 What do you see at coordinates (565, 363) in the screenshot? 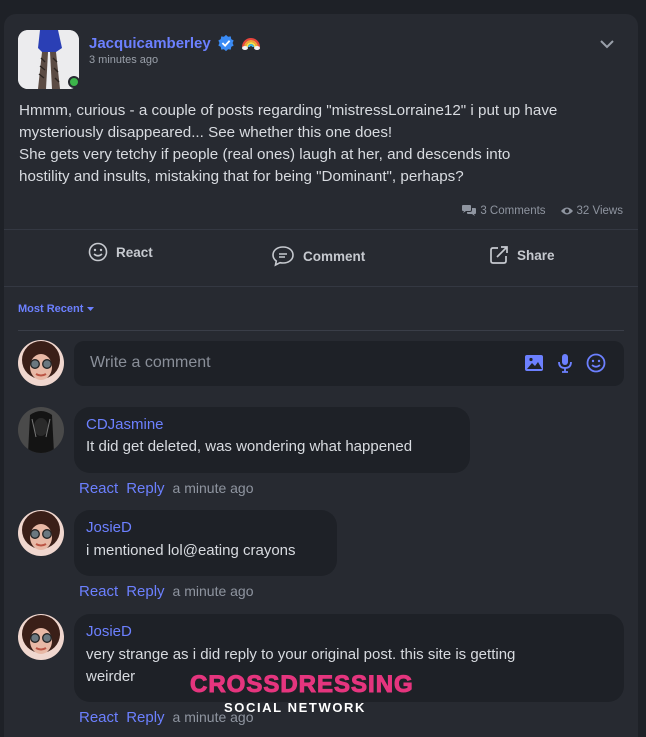
I see `microphone-icon` at bounding box center [565, 363].